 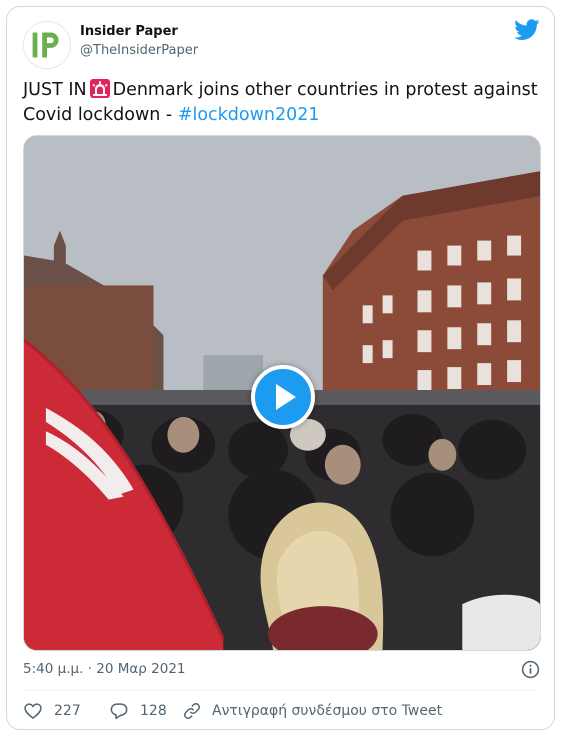 What do you see at coordinates (138, 711) in the screenshot?
I see `reply-button: 128` at bounding box center [138, 711].